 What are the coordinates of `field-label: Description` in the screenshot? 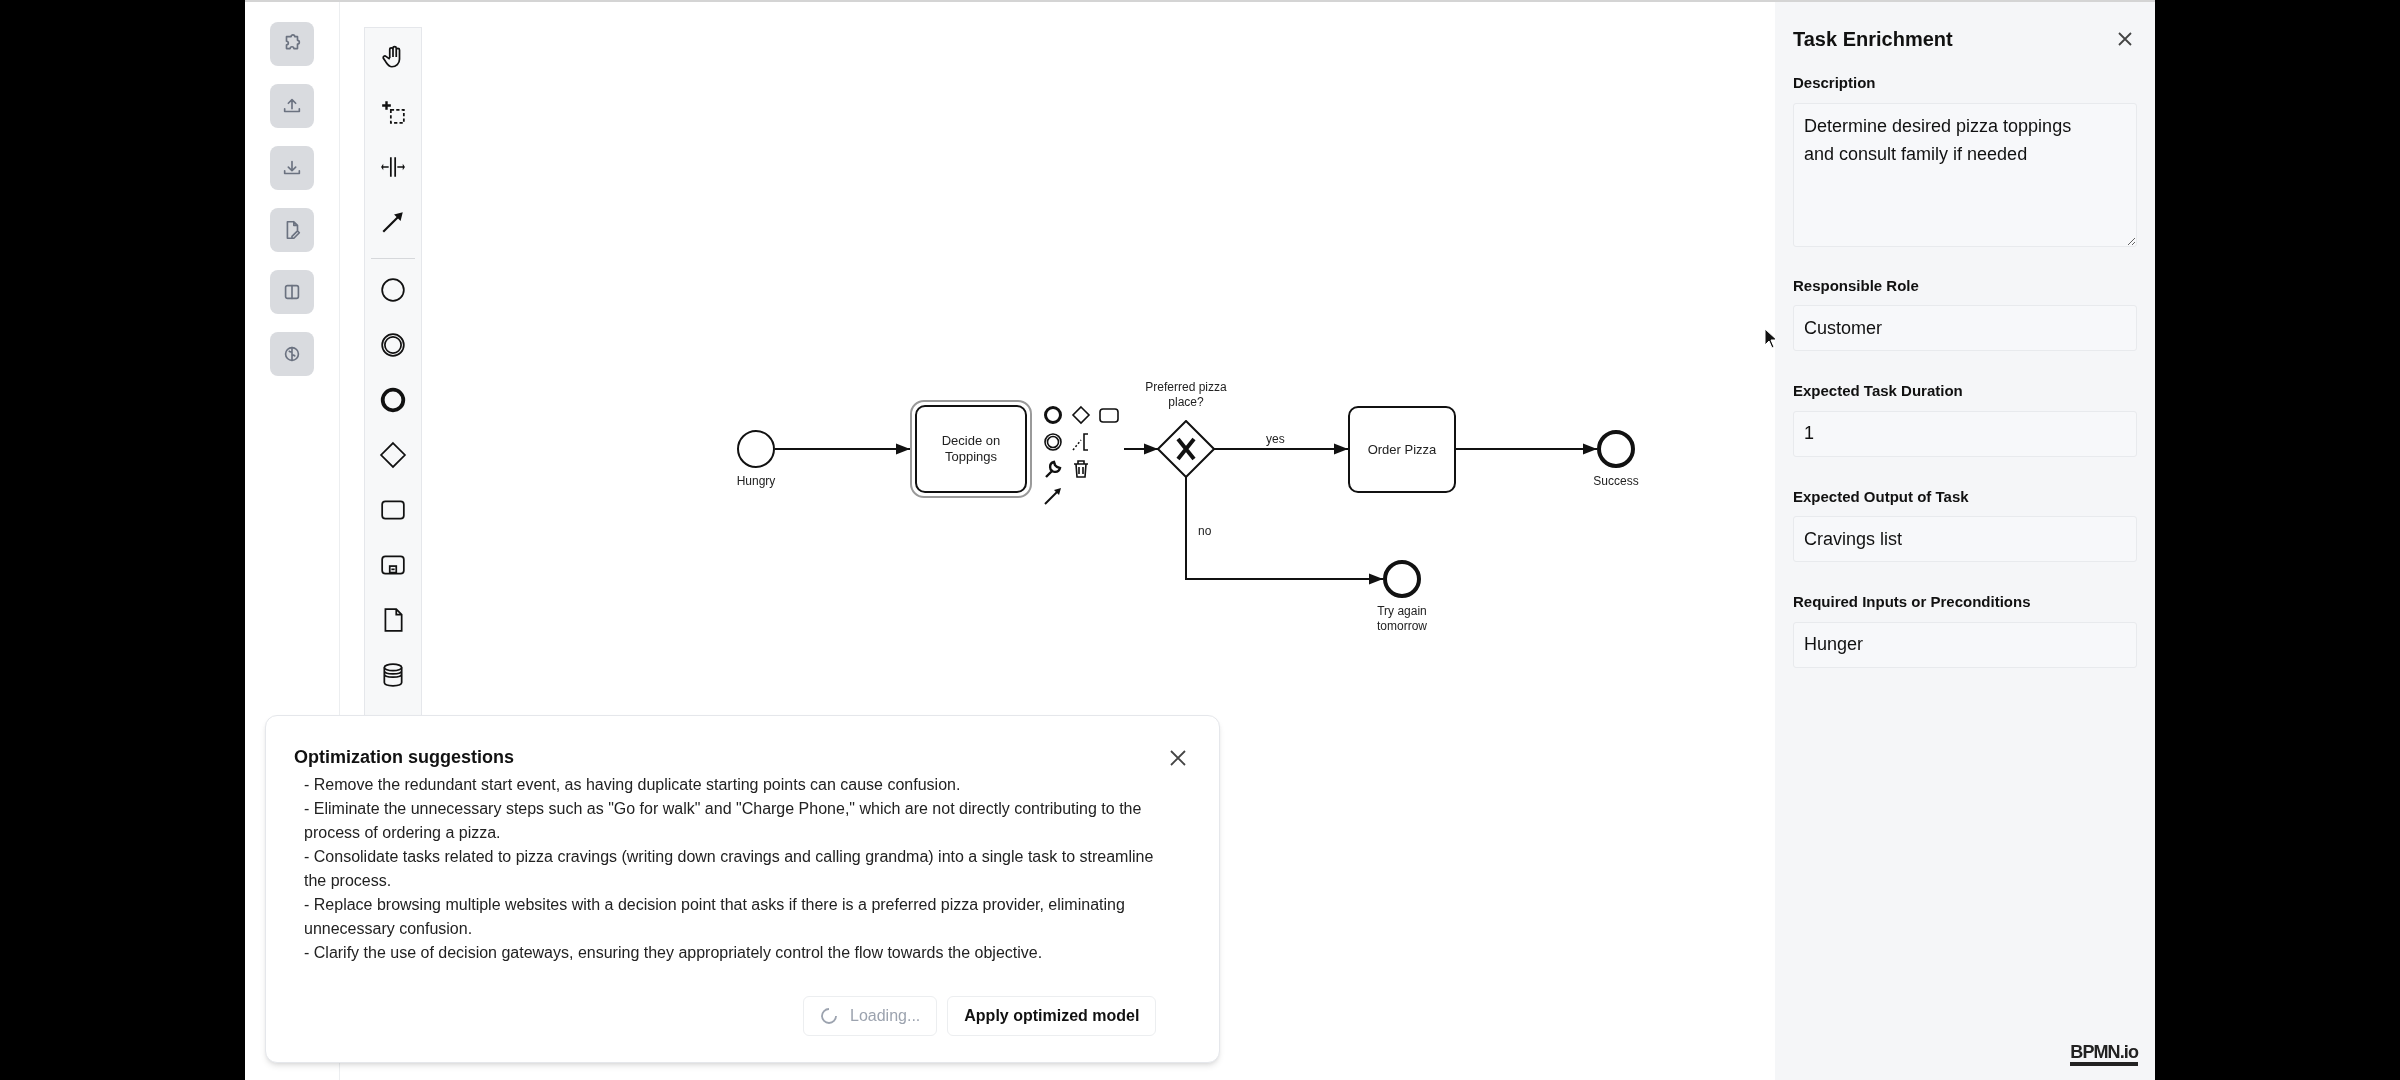 It's located at (1835, 83).